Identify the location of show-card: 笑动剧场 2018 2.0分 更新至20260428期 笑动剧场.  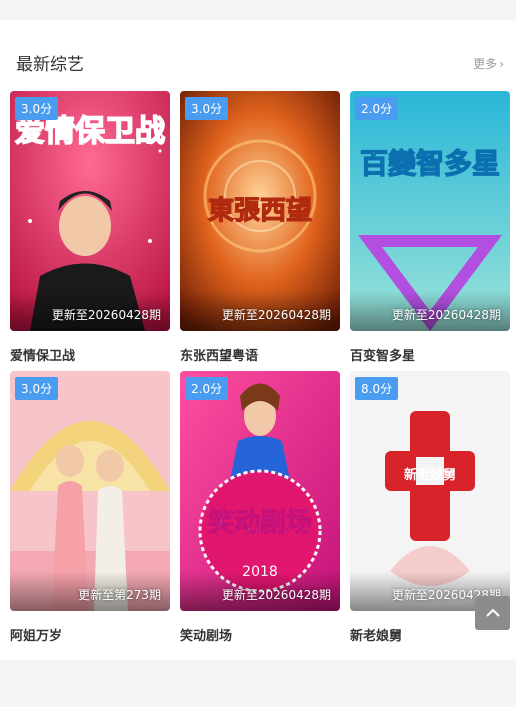
(260, 507).